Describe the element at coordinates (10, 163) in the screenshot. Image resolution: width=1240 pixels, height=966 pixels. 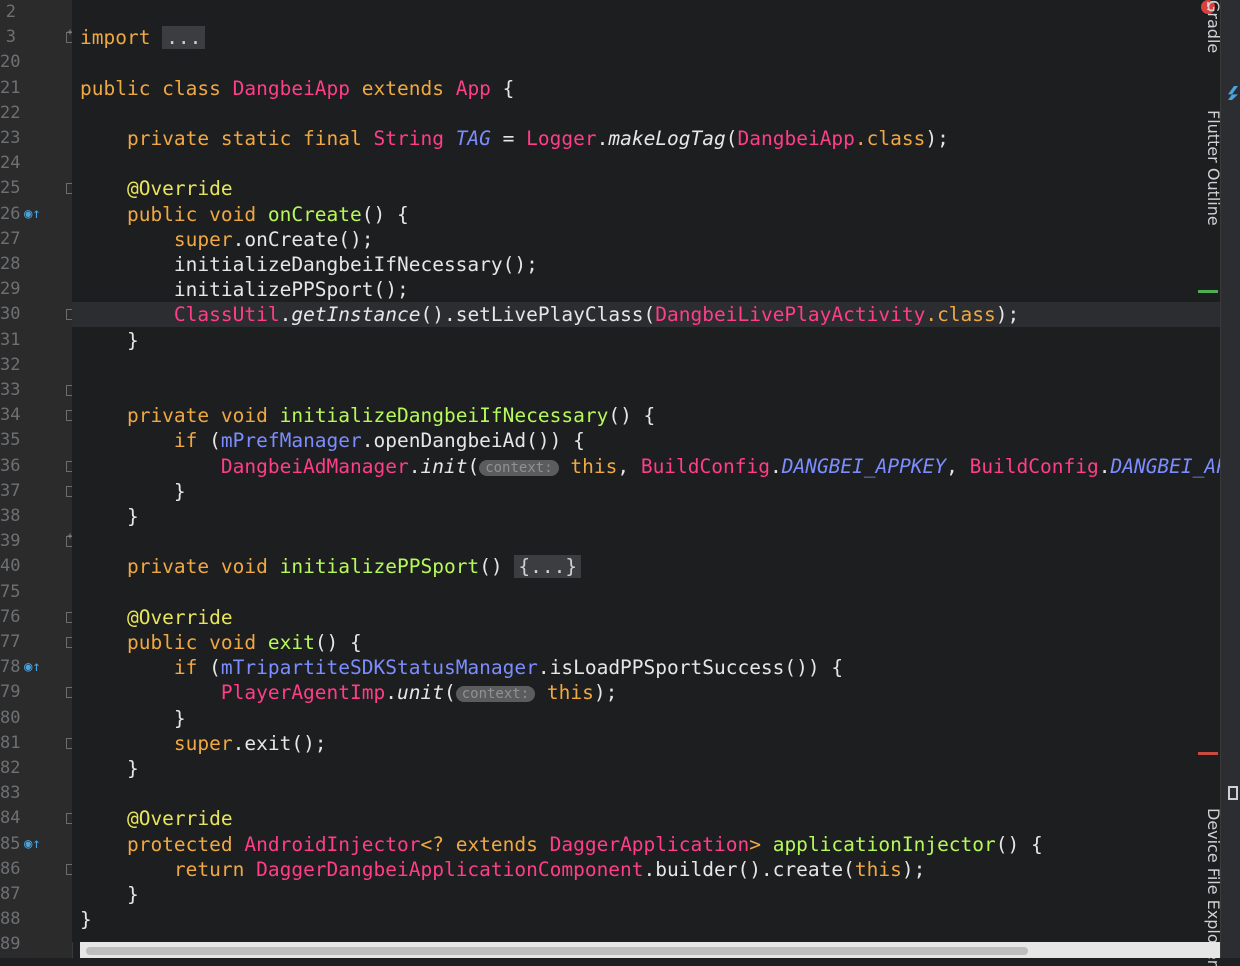
I see `line-number: 24` at that location.